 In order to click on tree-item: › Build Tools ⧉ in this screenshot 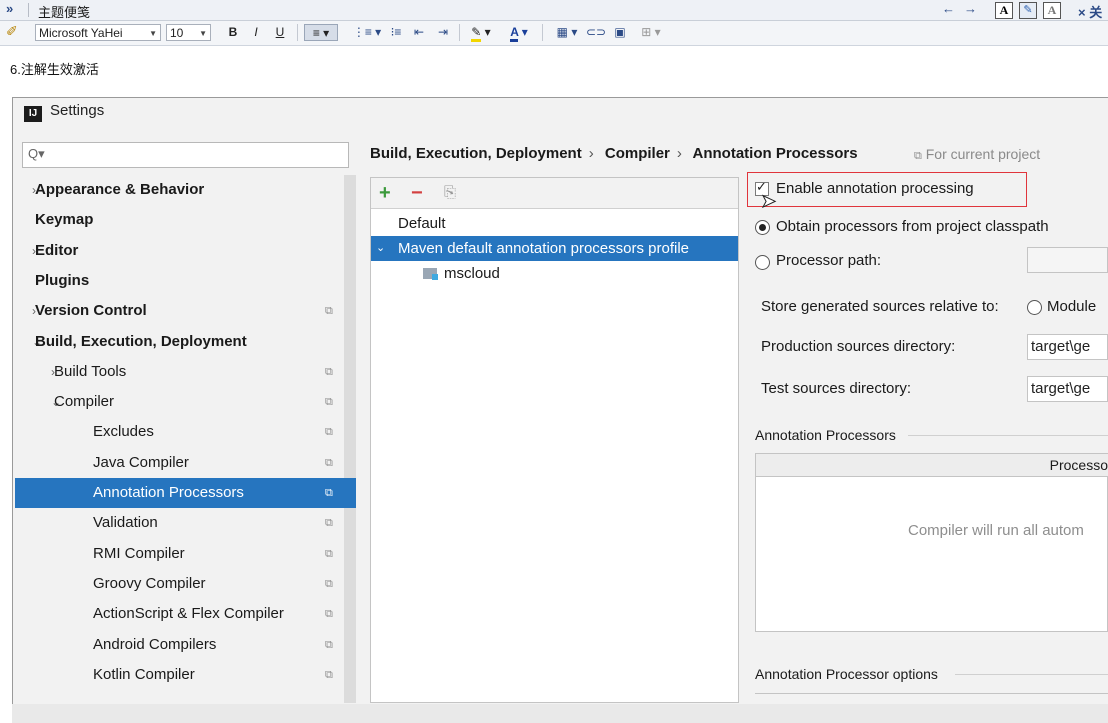, I will do `click(179, 372)`.